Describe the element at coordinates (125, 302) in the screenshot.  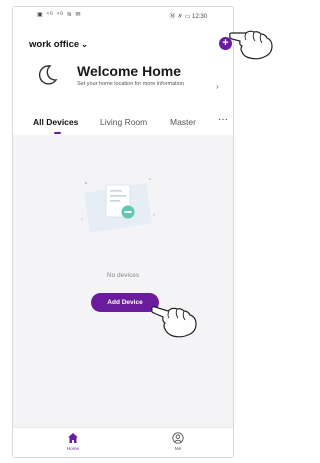
I see `add-device-button: Add Device` at that location.